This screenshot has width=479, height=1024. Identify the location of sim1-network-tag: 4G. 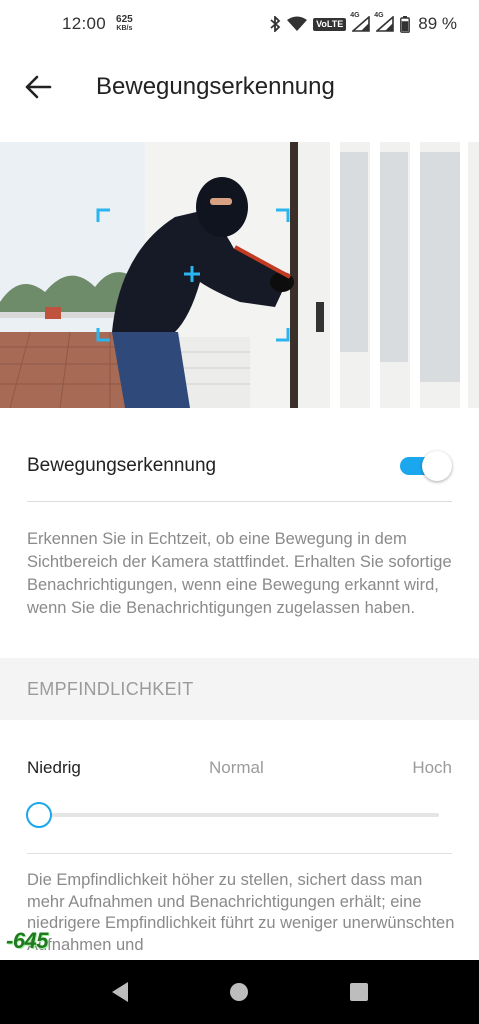
(355, 15).